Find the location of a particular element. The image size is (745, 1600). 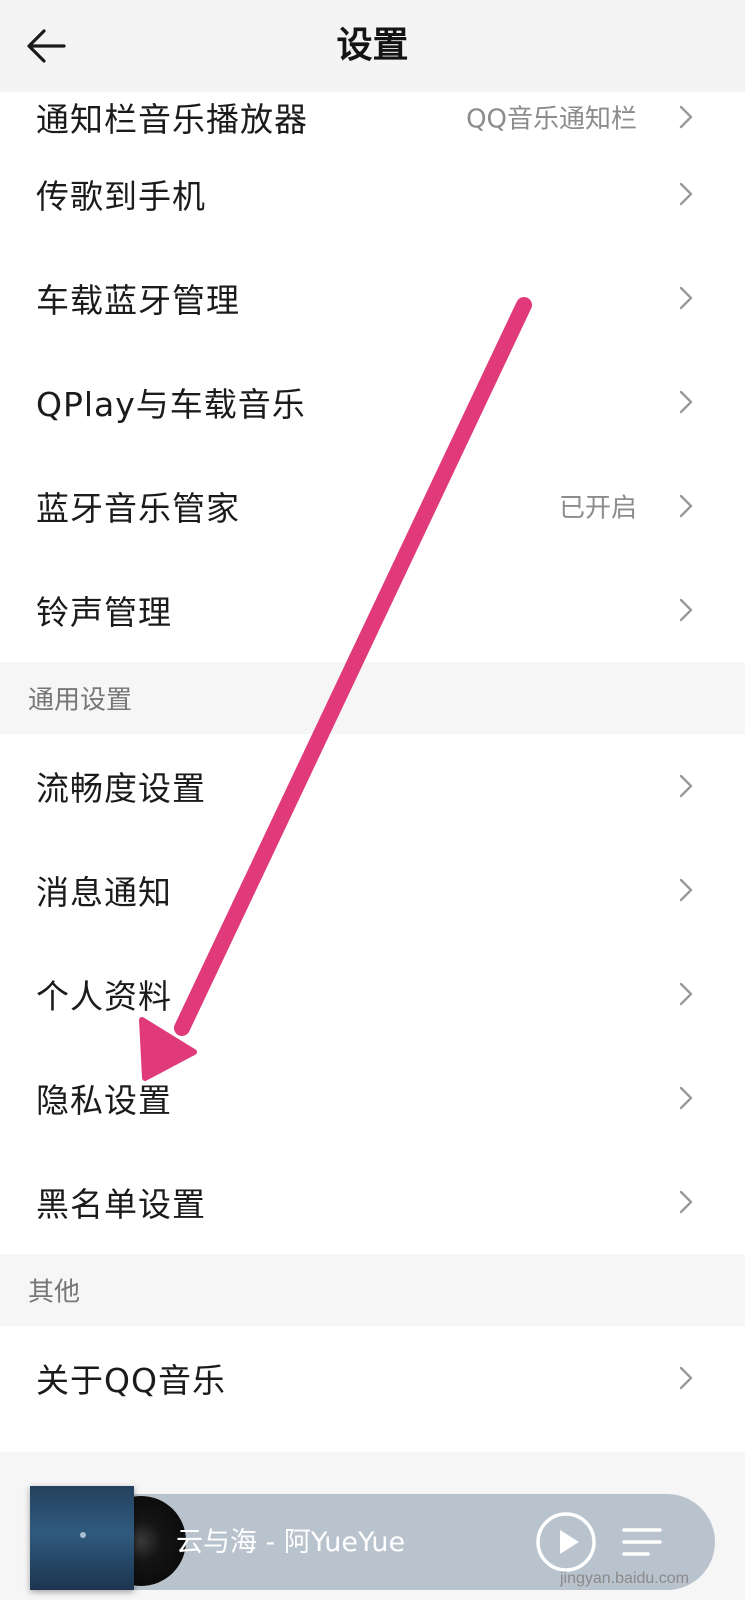

settings-row-notification-player: 通知栏音乐播放器 QQ音乐通知栏 is located at coordinates (372, 117).